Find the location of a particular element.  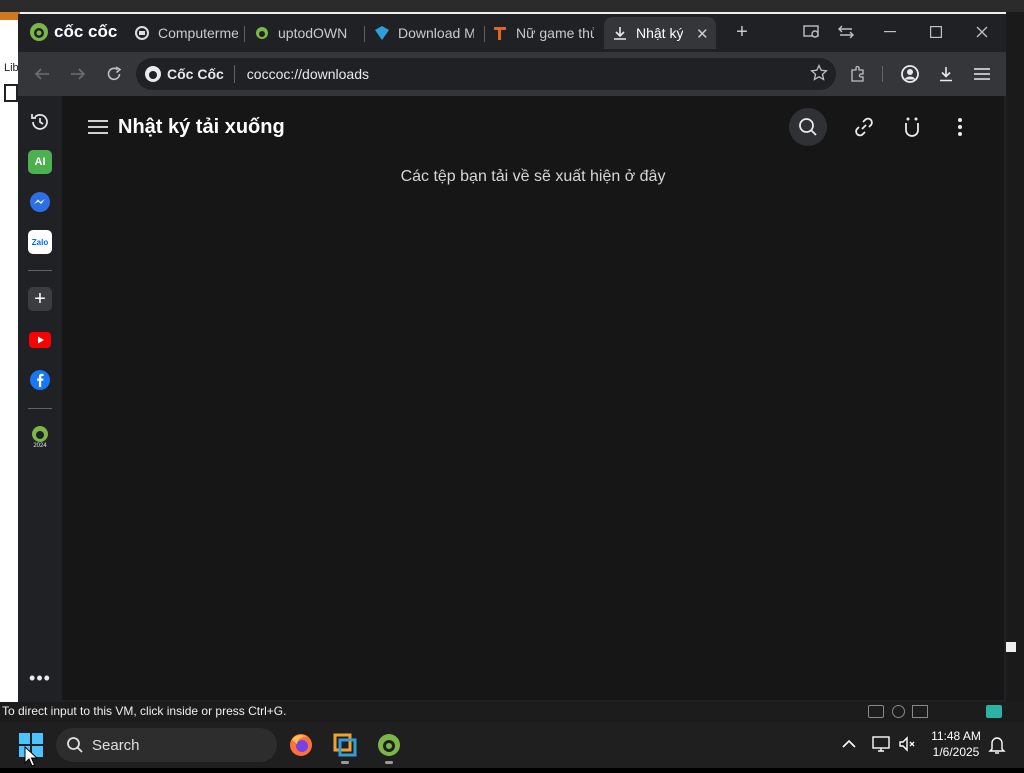

volume-muted-icon is located at coordinates (907, 746).